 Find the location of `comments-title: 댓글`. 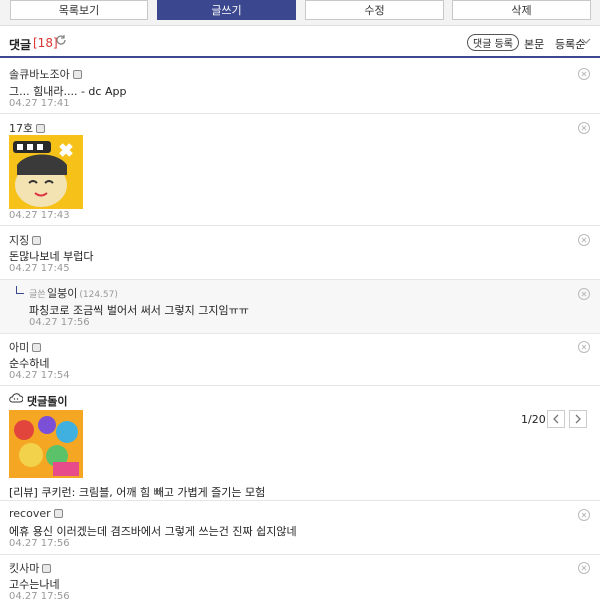

comments-title: 댓글 is located at coordinates (20, 45).